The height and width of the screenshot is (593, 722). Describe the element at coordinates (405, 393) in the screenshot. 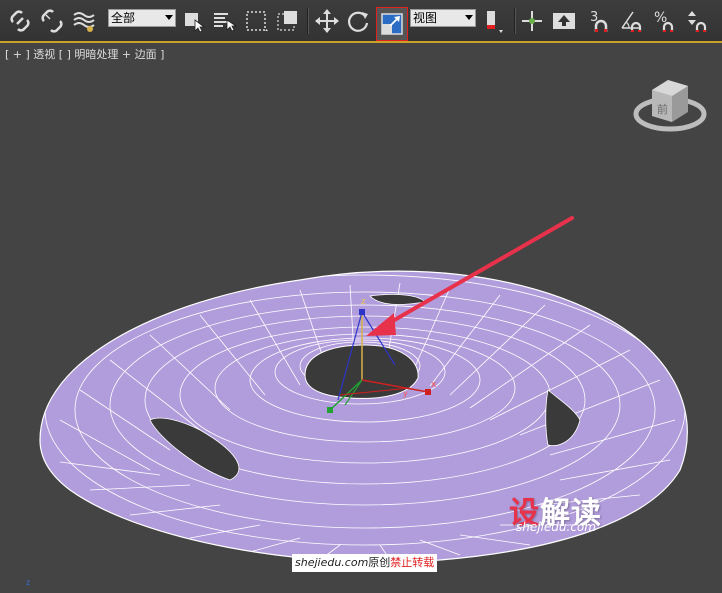

I see `gizmo-y-label: y` at that location.